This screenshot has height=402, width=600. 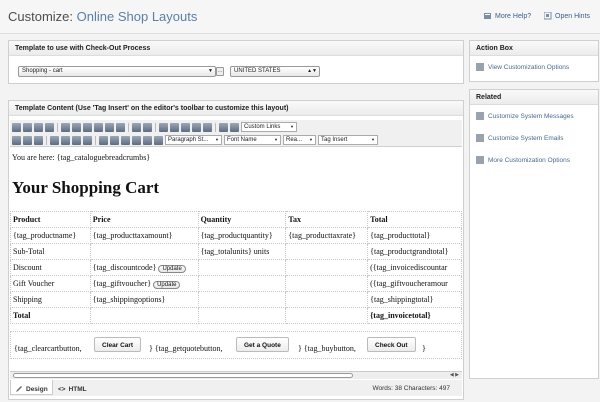 I want to click on find-icon, so click(x=38, y=127).